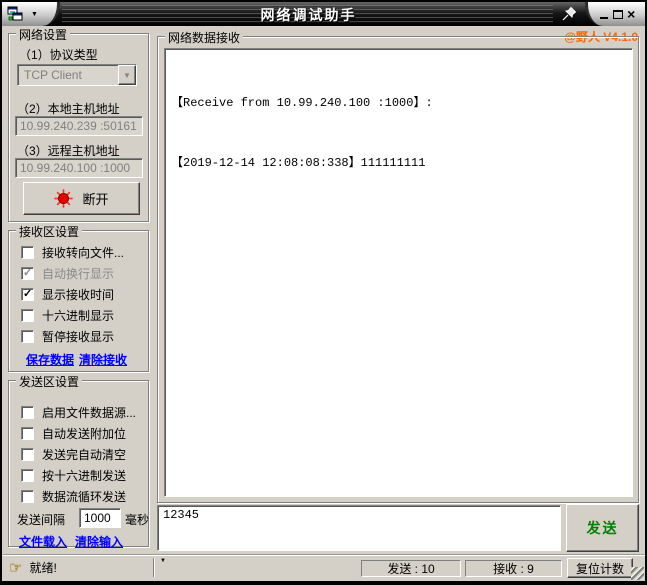  I want to click on checkbox-label: 发送完自动清空, so click(84, 454).